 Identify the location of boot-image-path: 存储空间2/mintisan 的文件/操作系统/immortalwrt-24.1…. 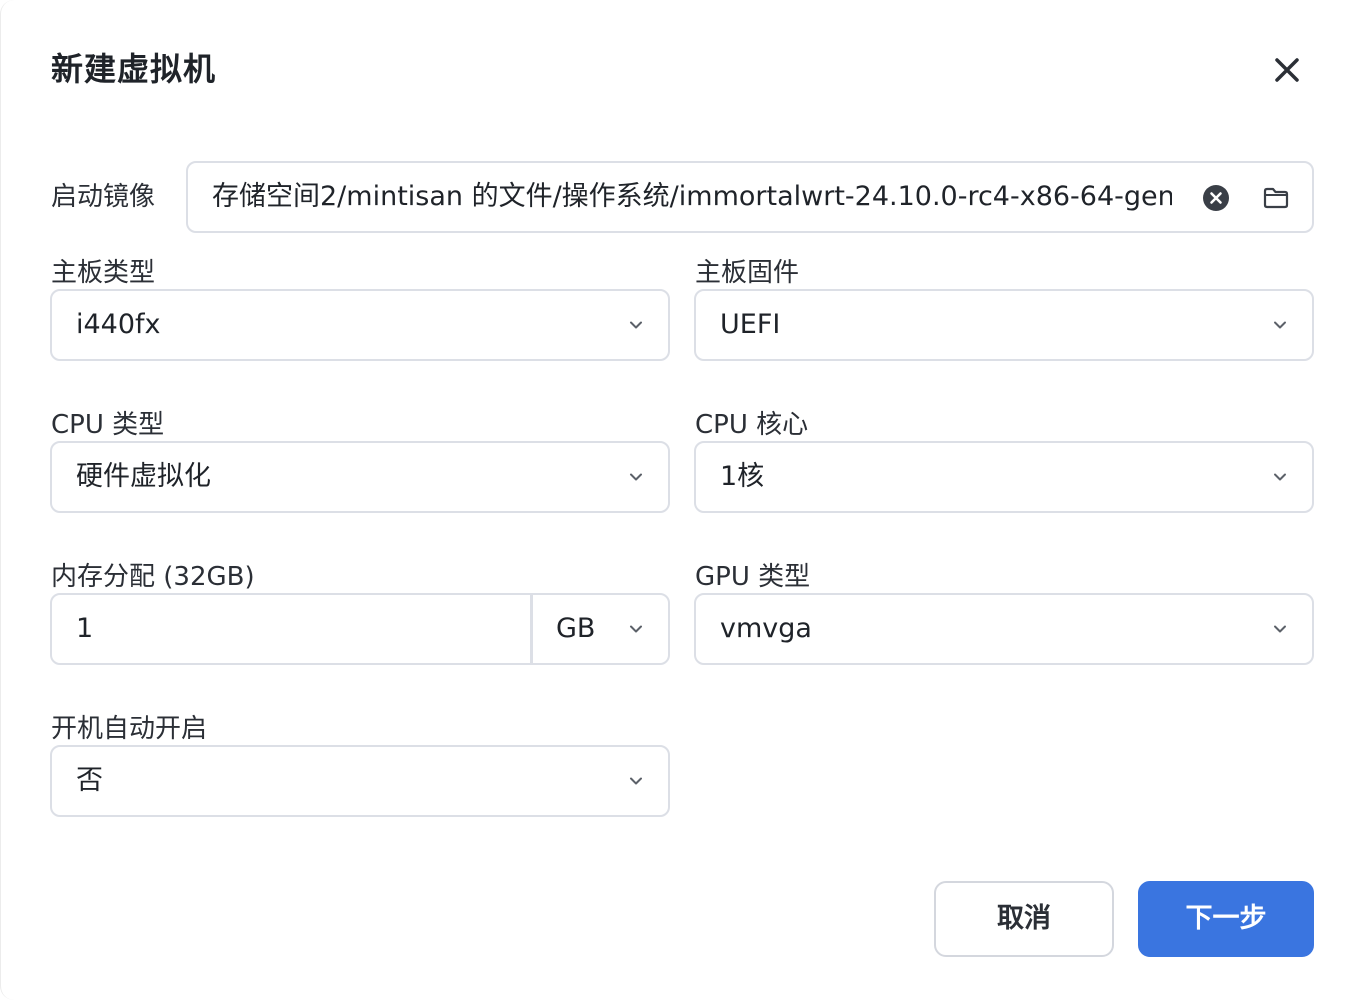
(692, 196).